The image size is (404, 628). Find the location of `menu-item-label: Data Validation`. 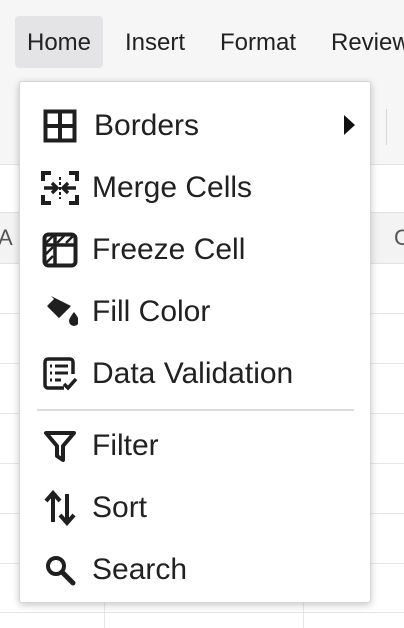

menu-item-label: Data Validation is located at coordinates (193, 373).